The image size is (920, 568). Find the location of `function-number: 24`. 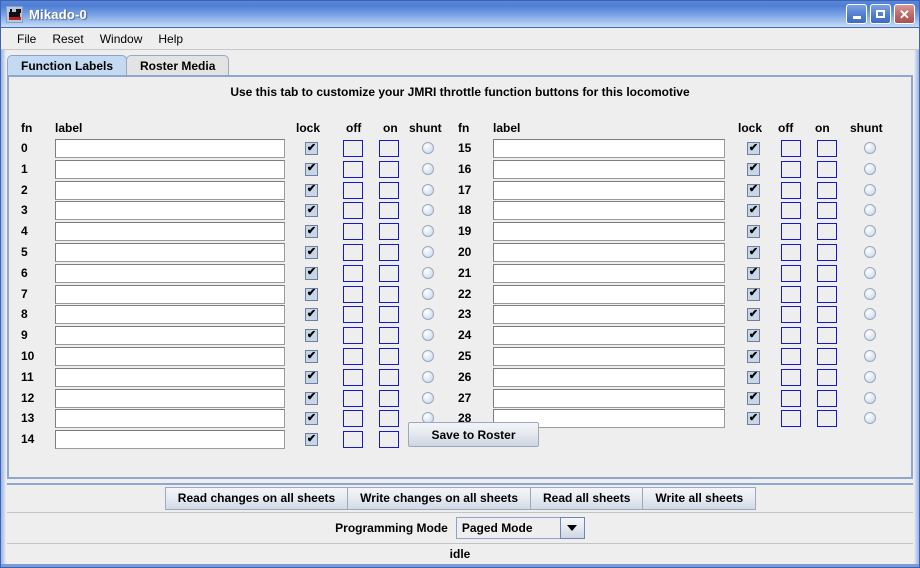

function-number: 24 is located at coordinates (465, 335).